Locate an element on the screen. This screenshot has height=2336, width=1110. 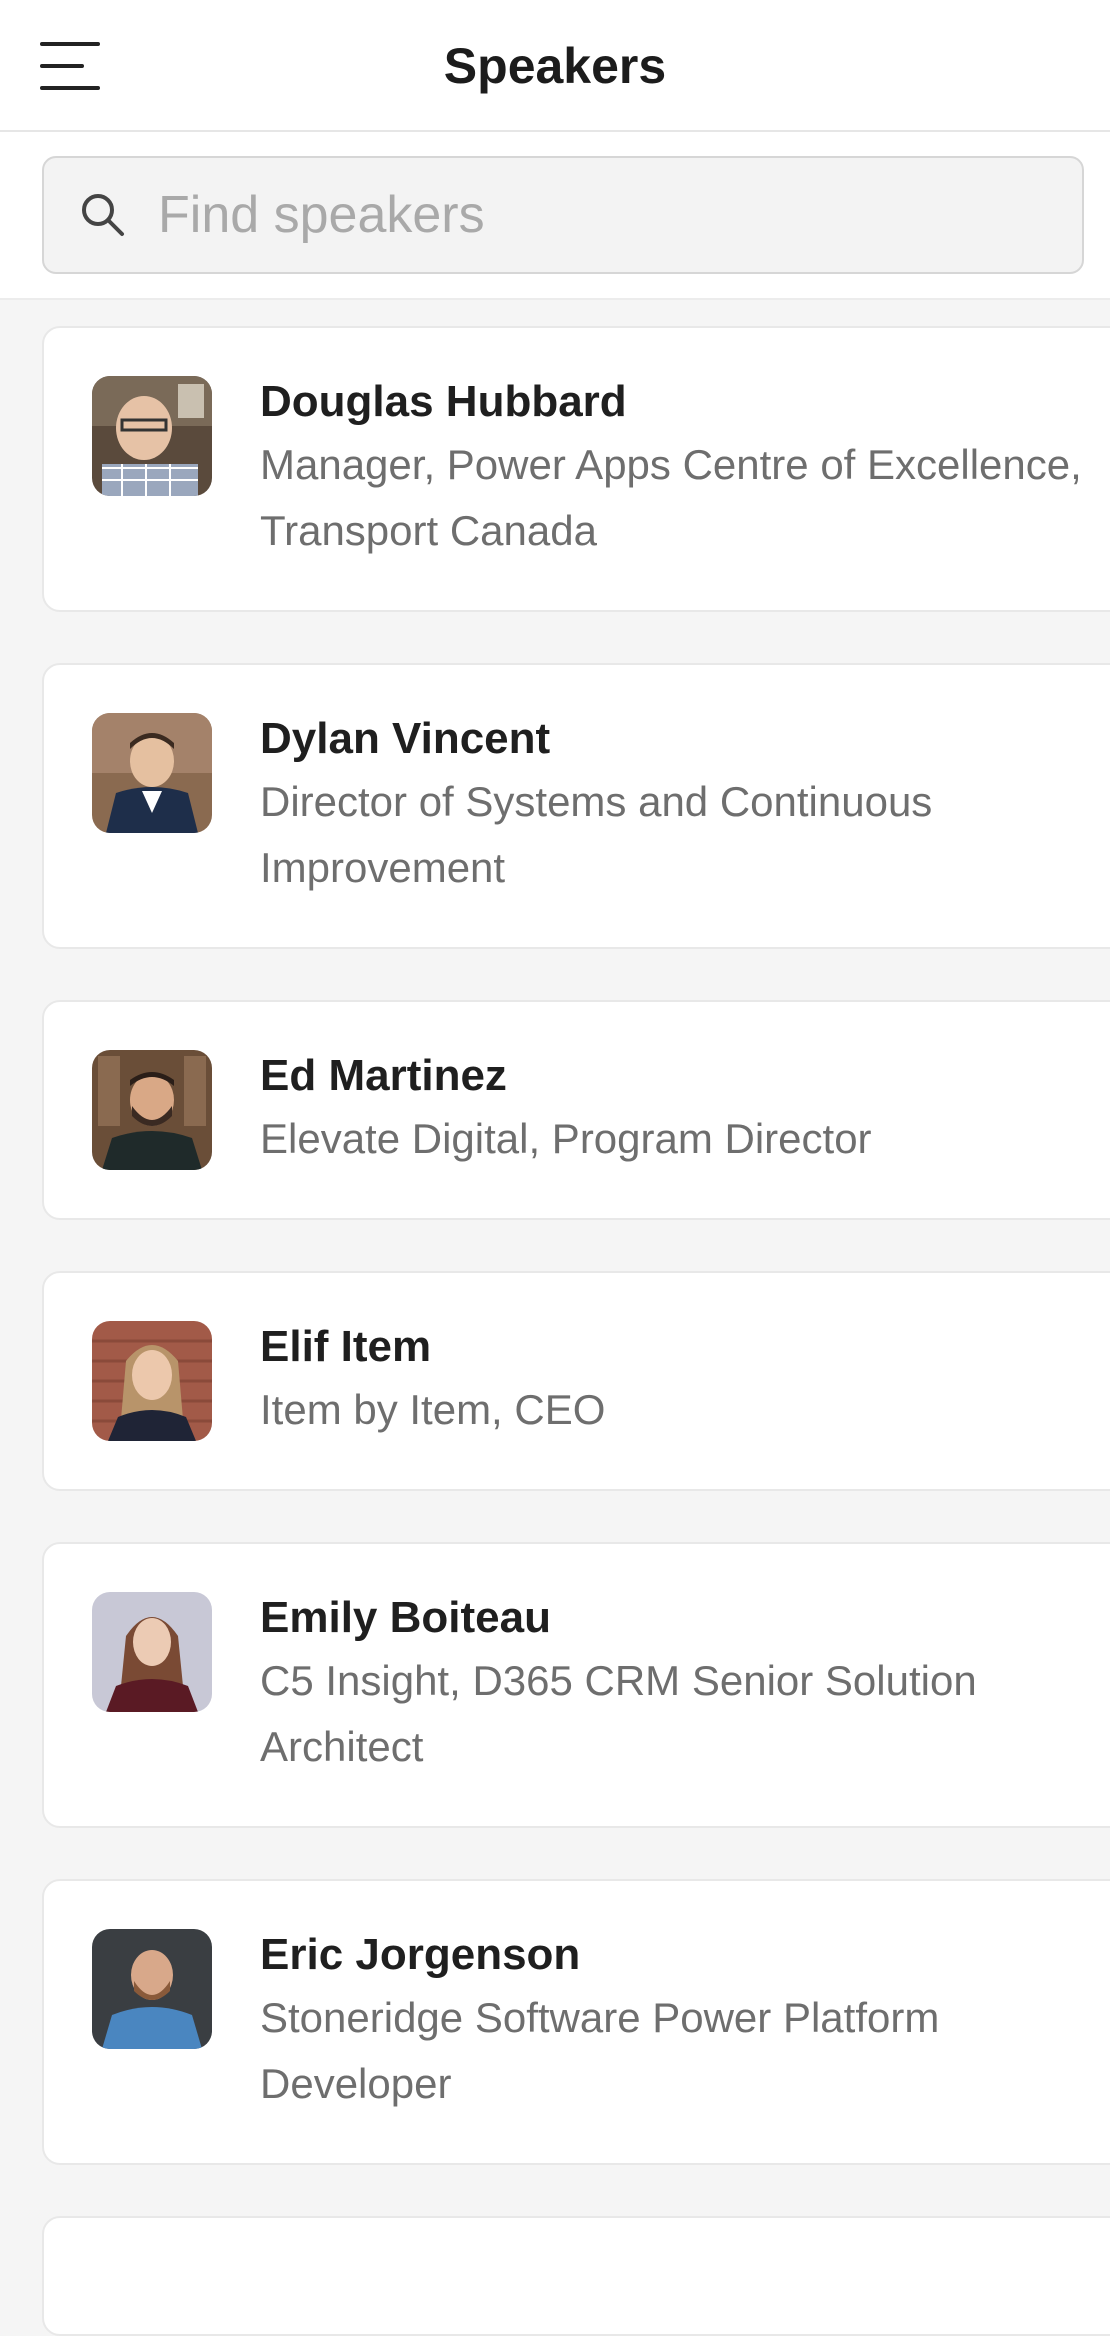
search-box is located at coordinates (563, 215).